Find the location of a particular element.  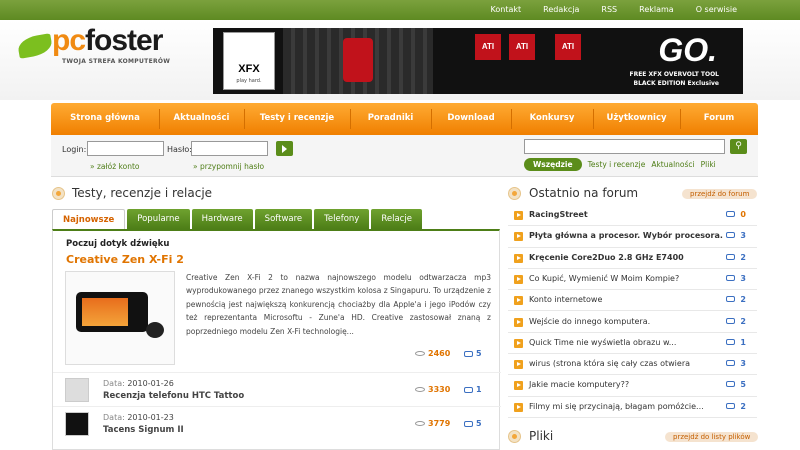

section-bullet-icon is located at coordinates (58, 193).